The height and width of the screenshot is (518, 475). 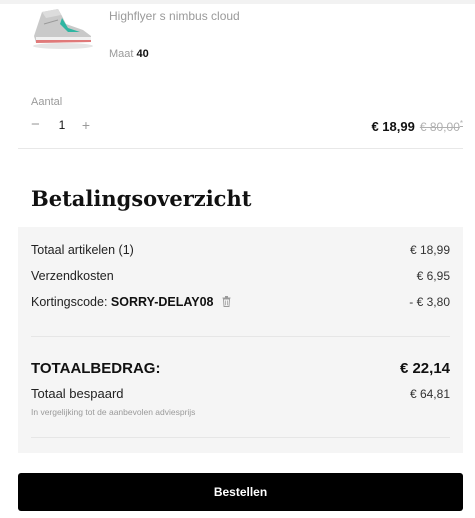 I want to click on shipping-value: € 6,95, so click(x=433, y=276).